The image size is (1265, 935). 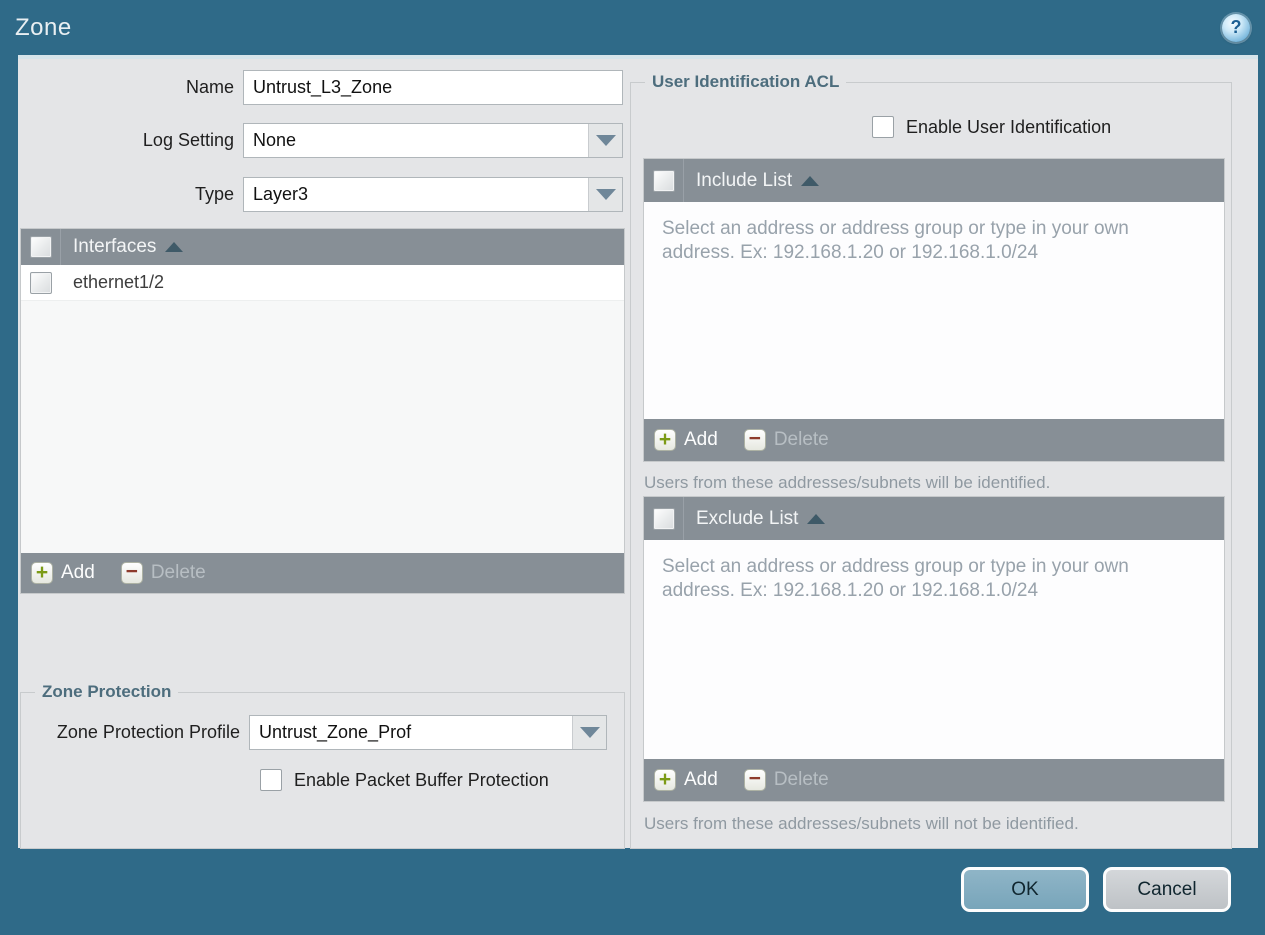 I want to click on enable-user-identification-checkbox, so click(x=883, y=127).